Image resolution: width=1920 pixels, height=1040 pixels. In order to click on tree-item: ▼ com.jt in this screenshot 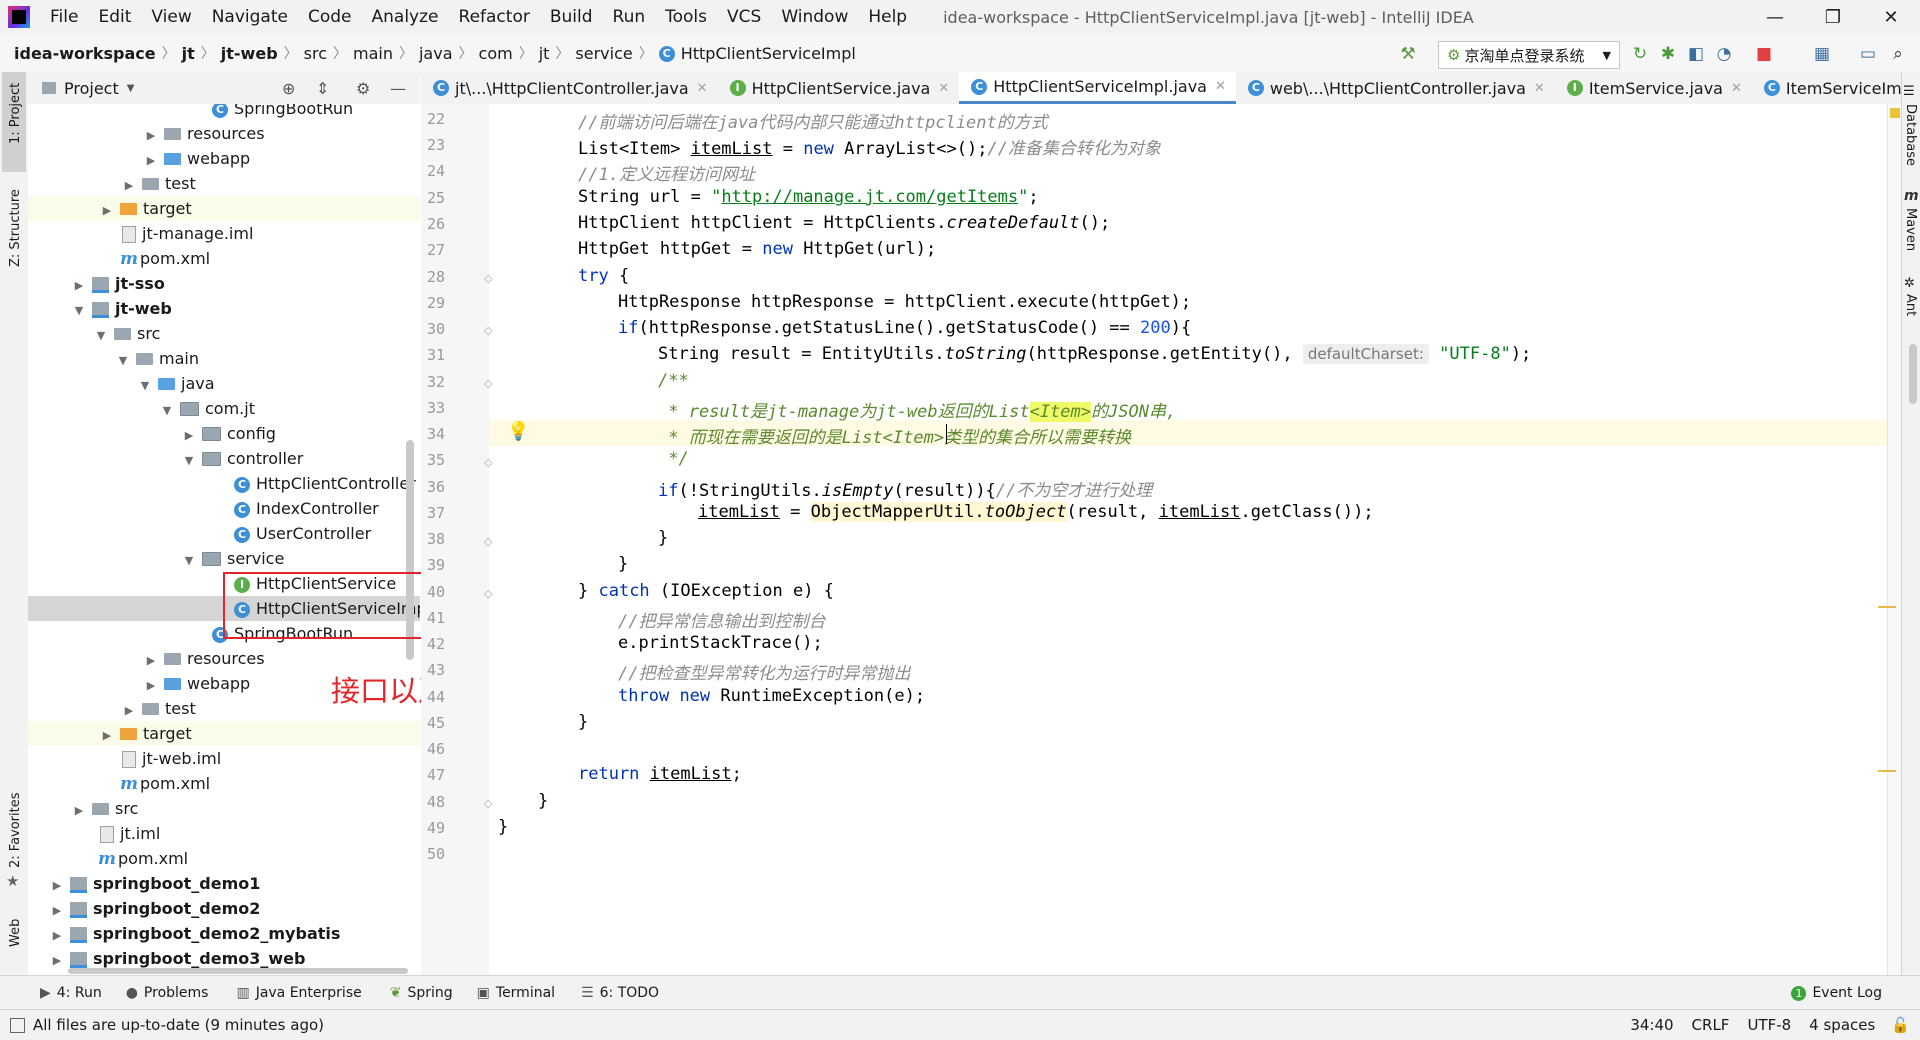, I will do `click(224, 408)`.